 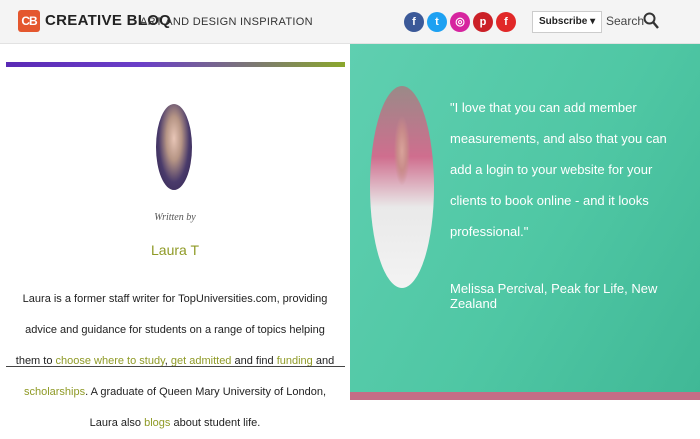 What do you see at coordinates (460, 22) in the screenshot?
I see `instagram-icon: ◎` at bounding box center [460, 22].